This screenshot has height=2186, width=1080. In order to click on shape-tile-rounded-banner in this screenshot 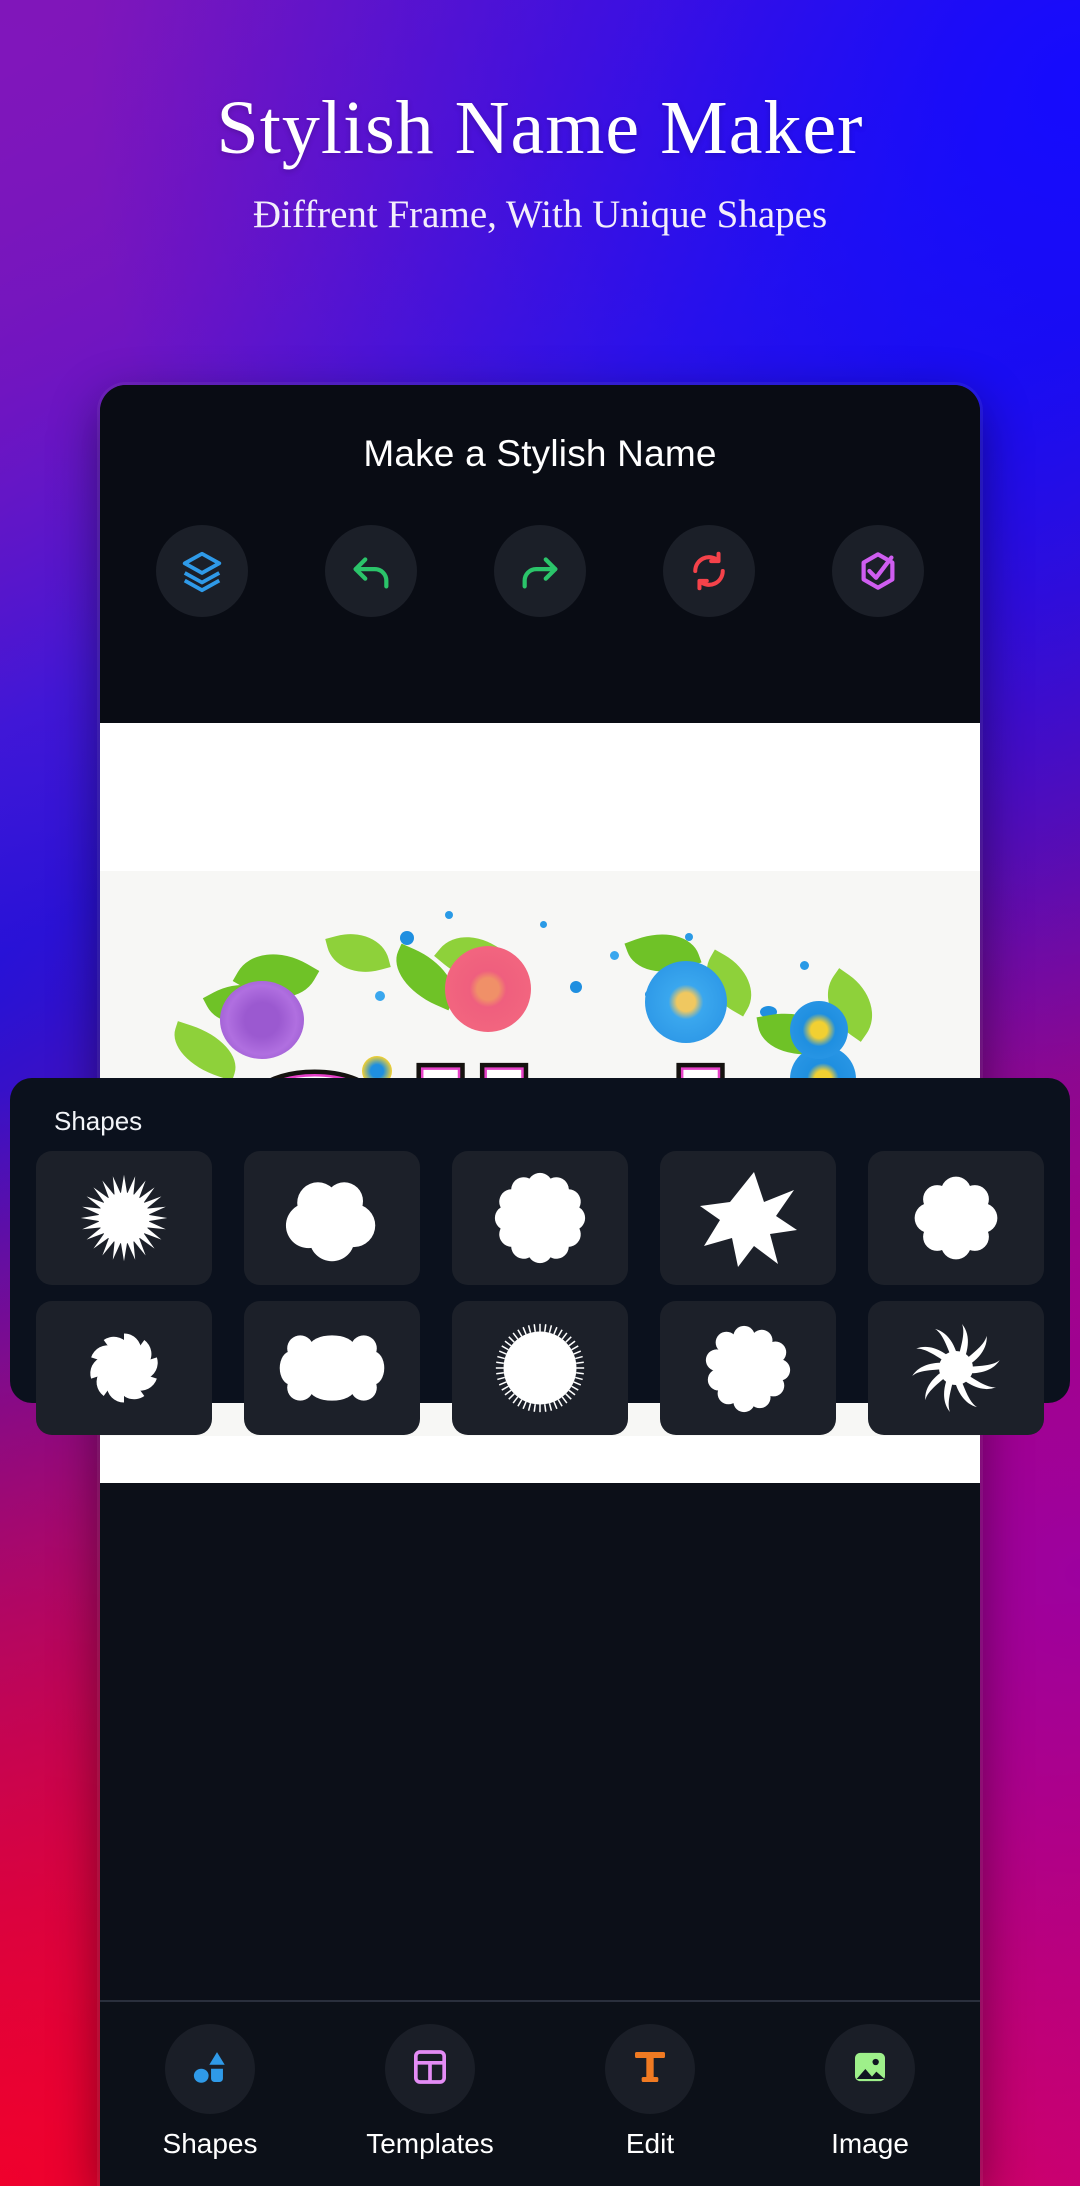, I will do `click(332, 1368)`.